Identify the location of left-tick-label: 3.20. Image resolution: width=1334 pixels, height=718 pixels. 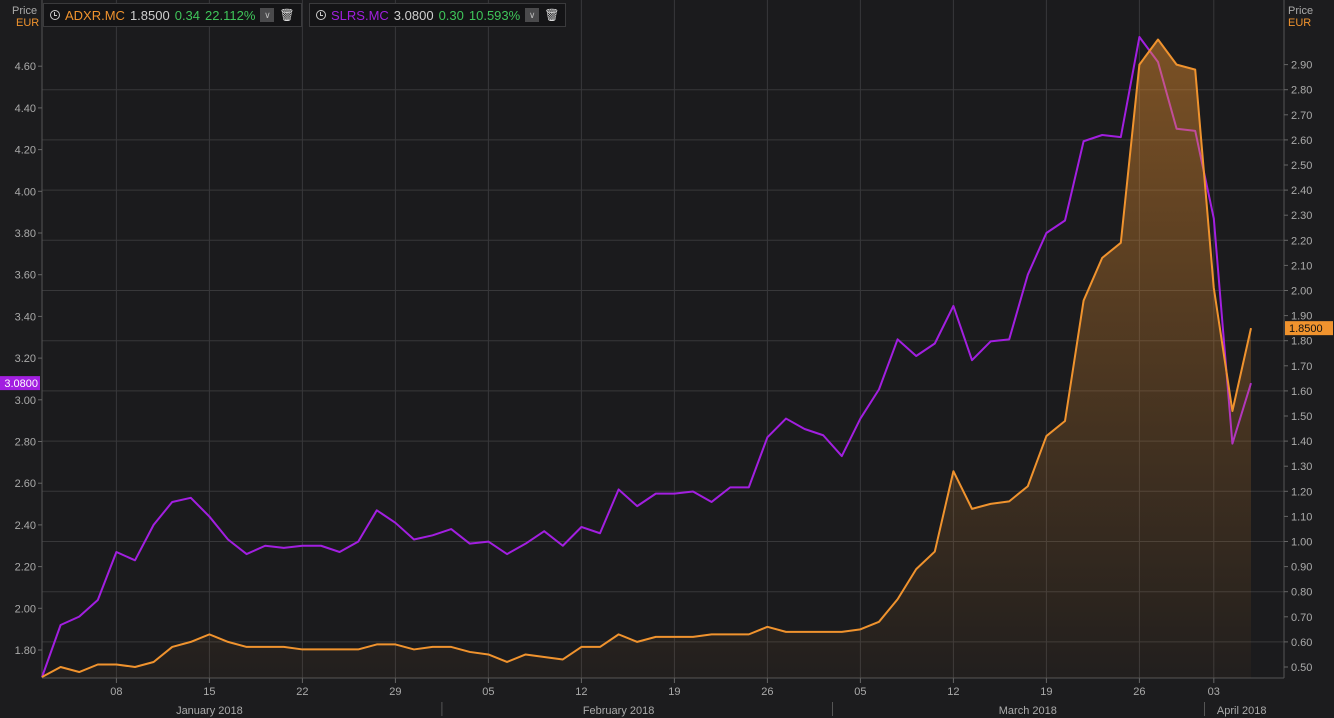
(25, 359).